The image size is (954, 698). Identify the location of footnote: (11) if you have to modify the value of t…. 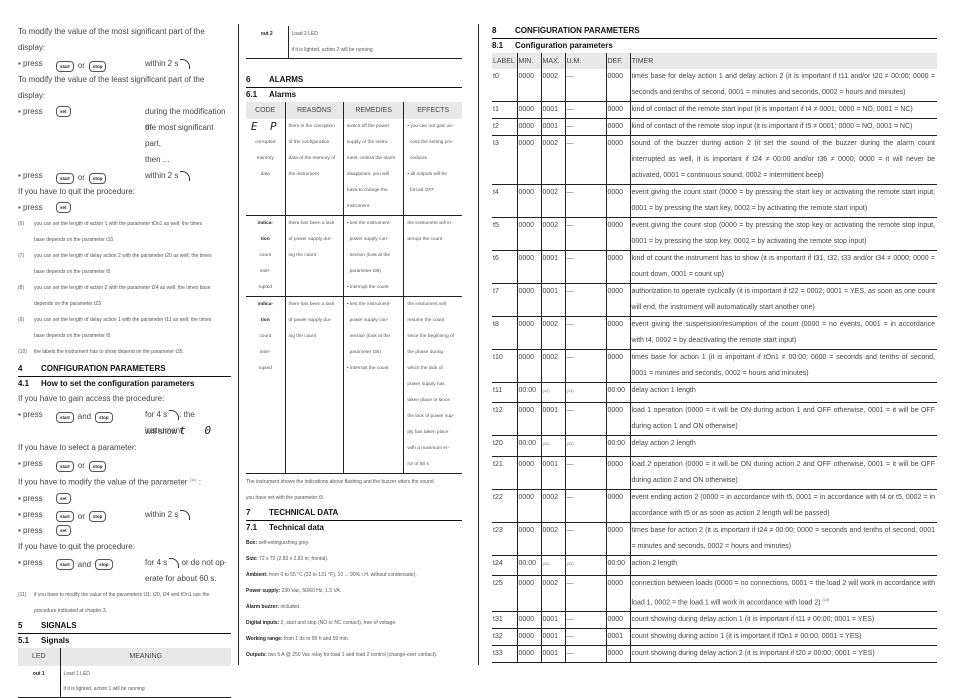
(114, 594).